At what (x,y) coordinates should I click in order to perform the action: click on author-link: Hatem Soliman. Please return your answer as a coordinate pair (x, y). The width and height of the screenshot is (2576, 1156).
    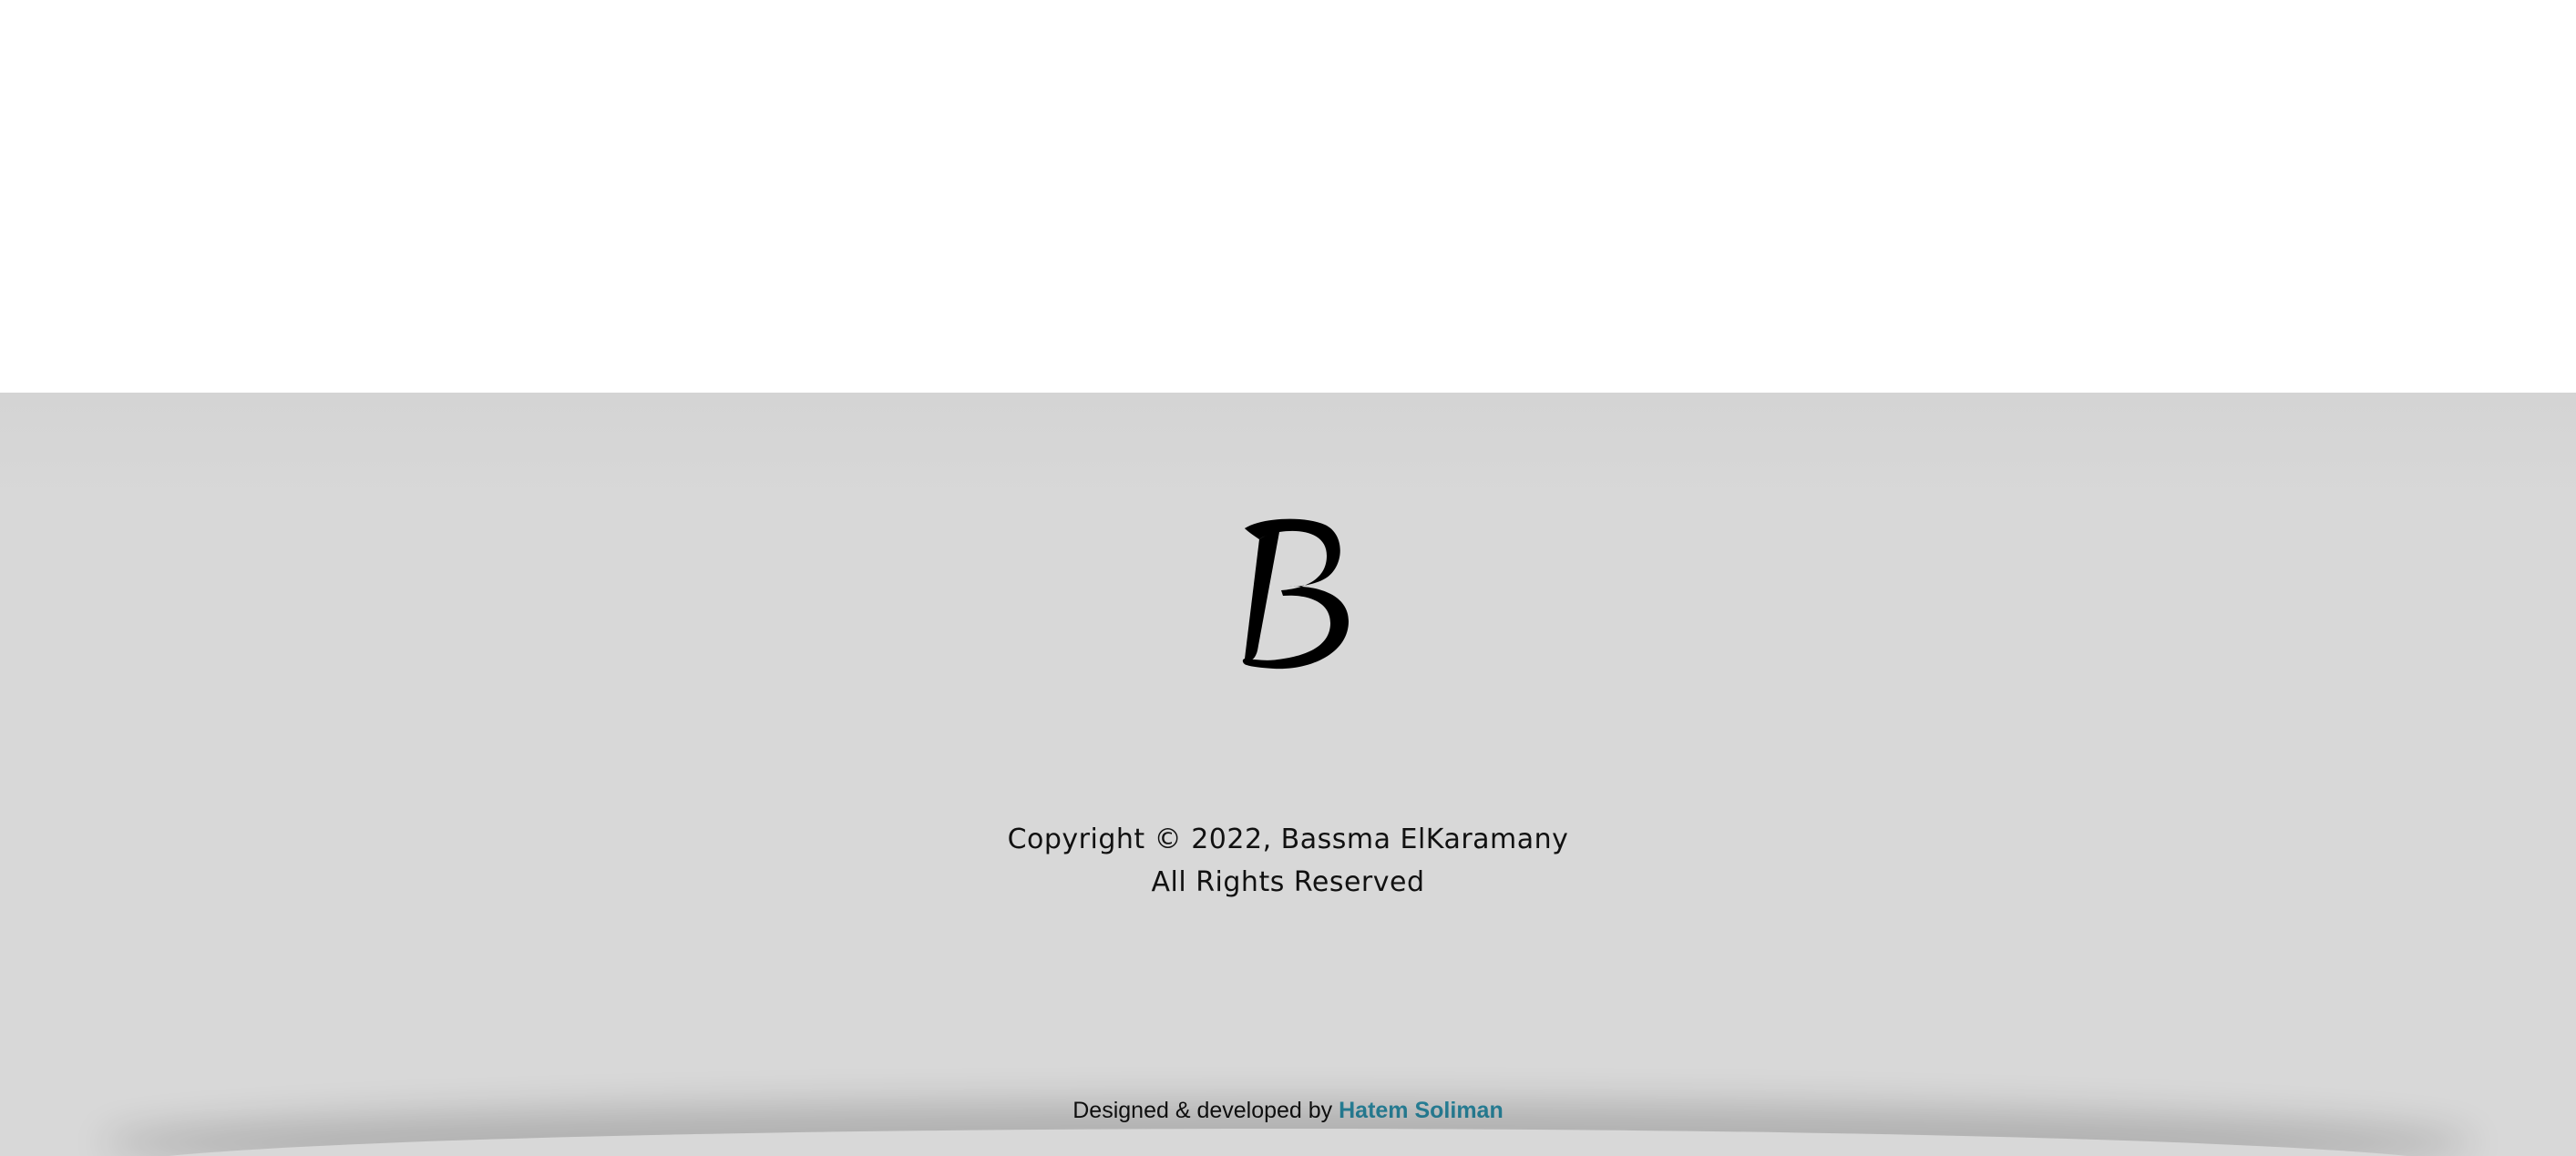
    Looking at the image, I should click on (1422, 1111).